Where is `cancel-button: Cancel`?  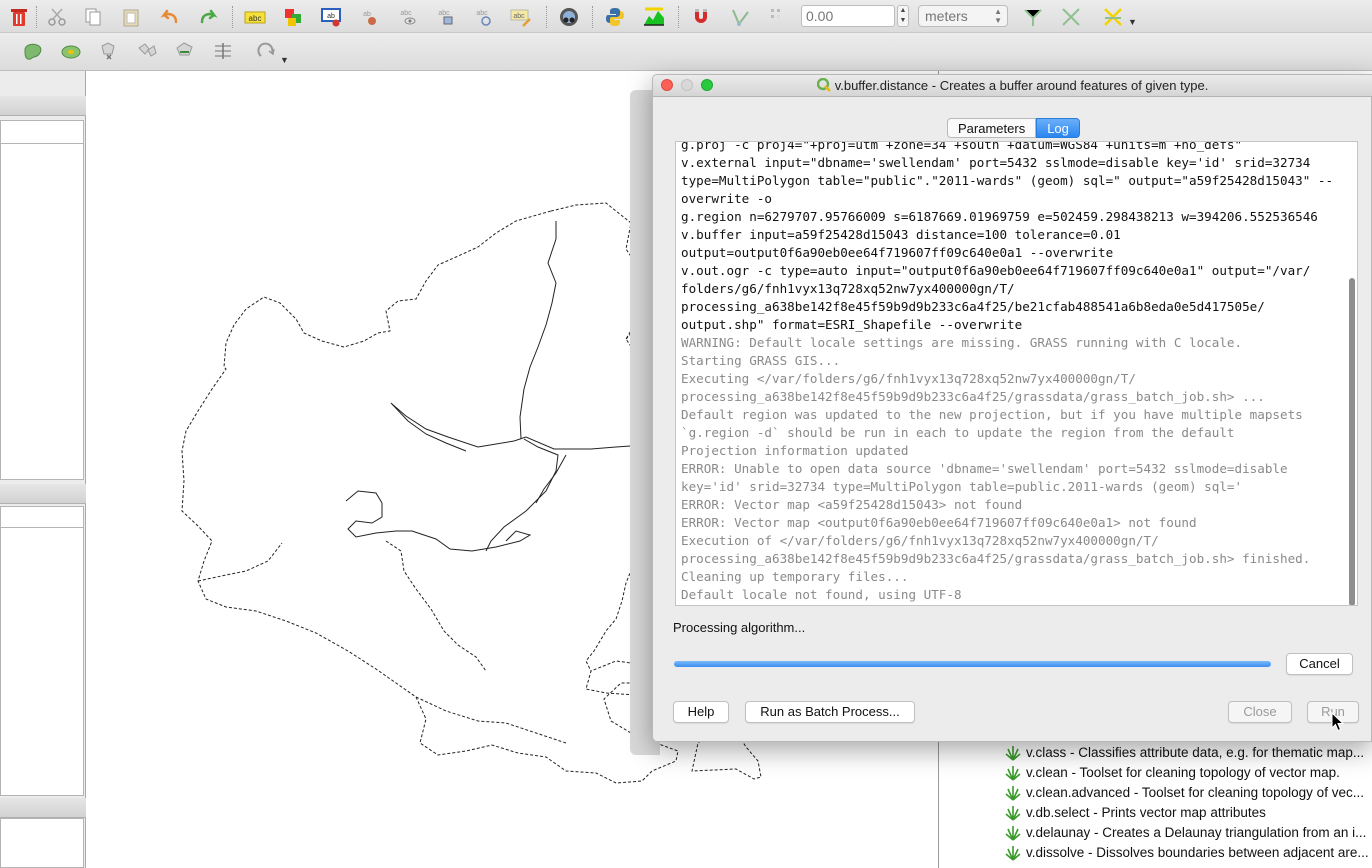 cancel-button: Cancel is located at coordinates (1319, 664).